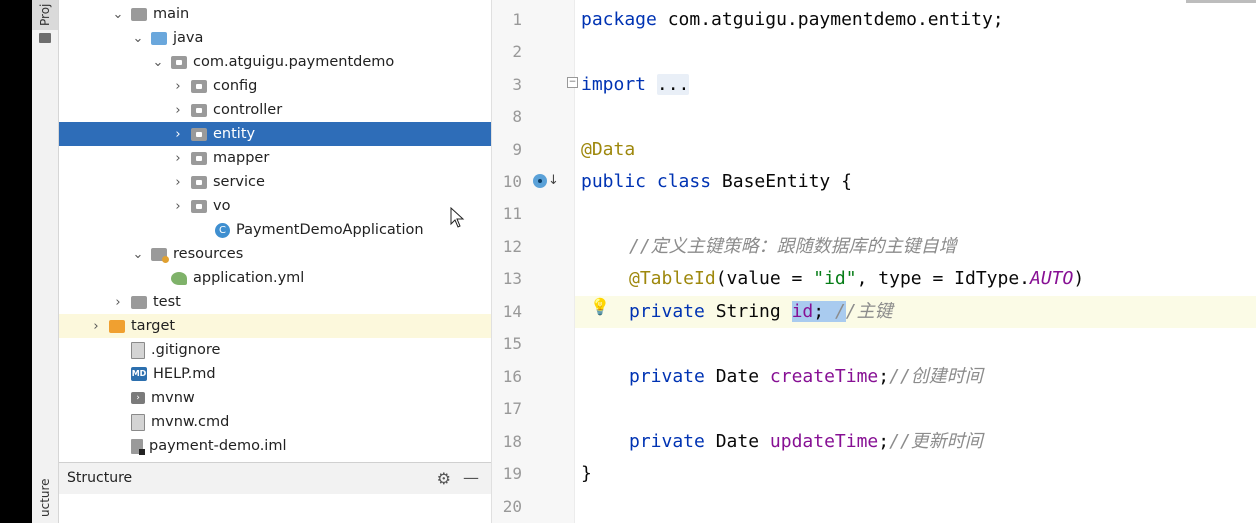 The image size is (1256, 523). I want to click on code-line-18: private Date updateTime;//更新时间, so click(806, 442).